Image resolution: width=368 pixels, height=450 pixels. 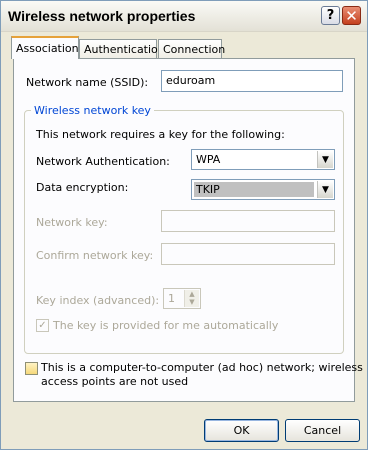 I want to click on confirm-key-label: Confirm network key:, so click(x=95, y=255).